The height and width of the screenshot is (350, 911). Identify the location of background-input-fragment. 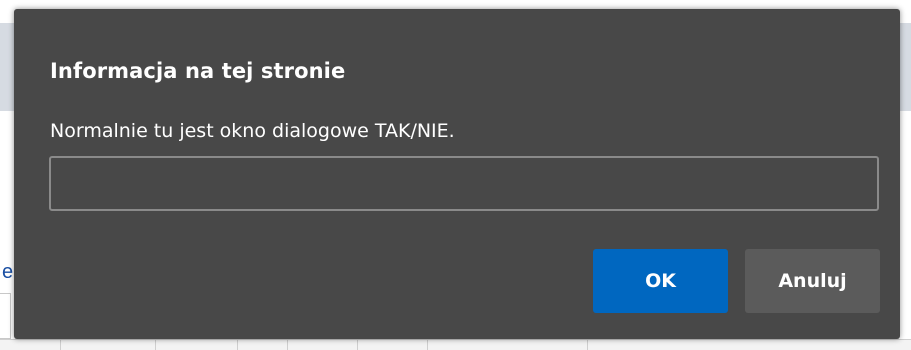
(5, 316).